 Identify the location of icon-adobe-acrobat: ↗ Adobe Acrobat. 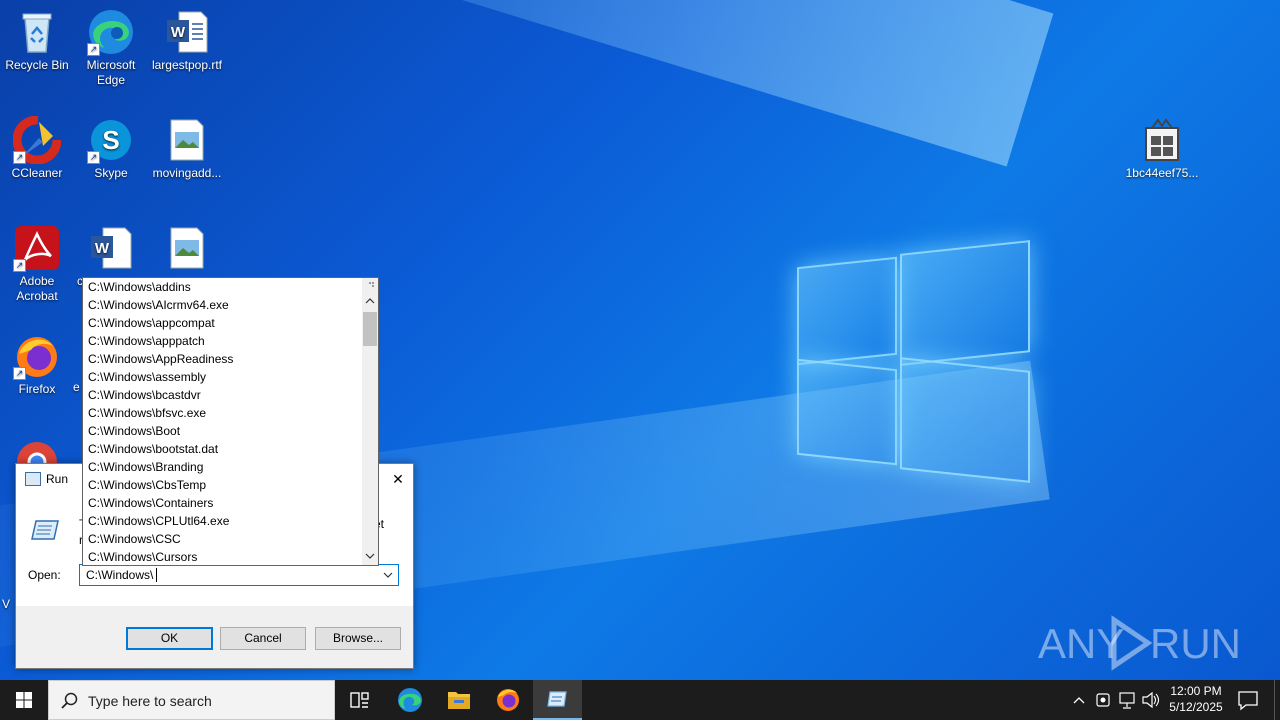
(37, 264).